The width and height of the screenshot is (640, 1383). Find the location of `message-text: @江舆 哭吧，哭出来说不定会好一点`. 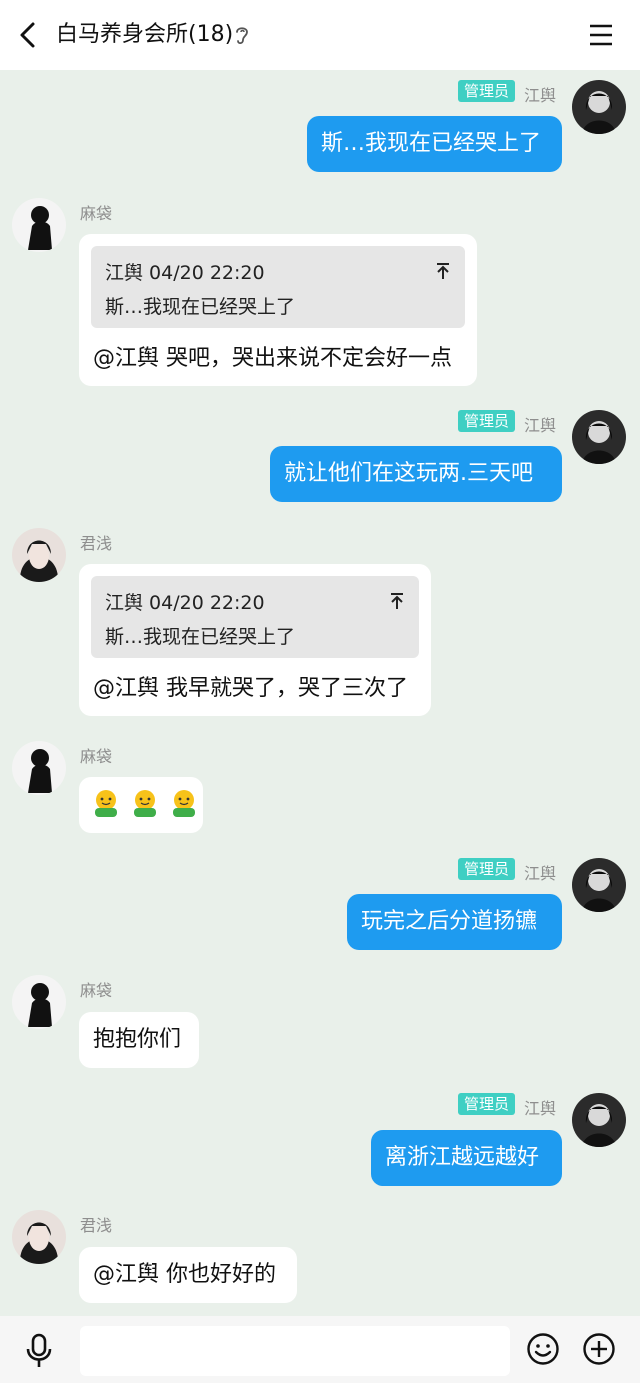

message-text: @江舆 哭吧，哭出来说不定会好一点 is located at coordinates (272, 358).